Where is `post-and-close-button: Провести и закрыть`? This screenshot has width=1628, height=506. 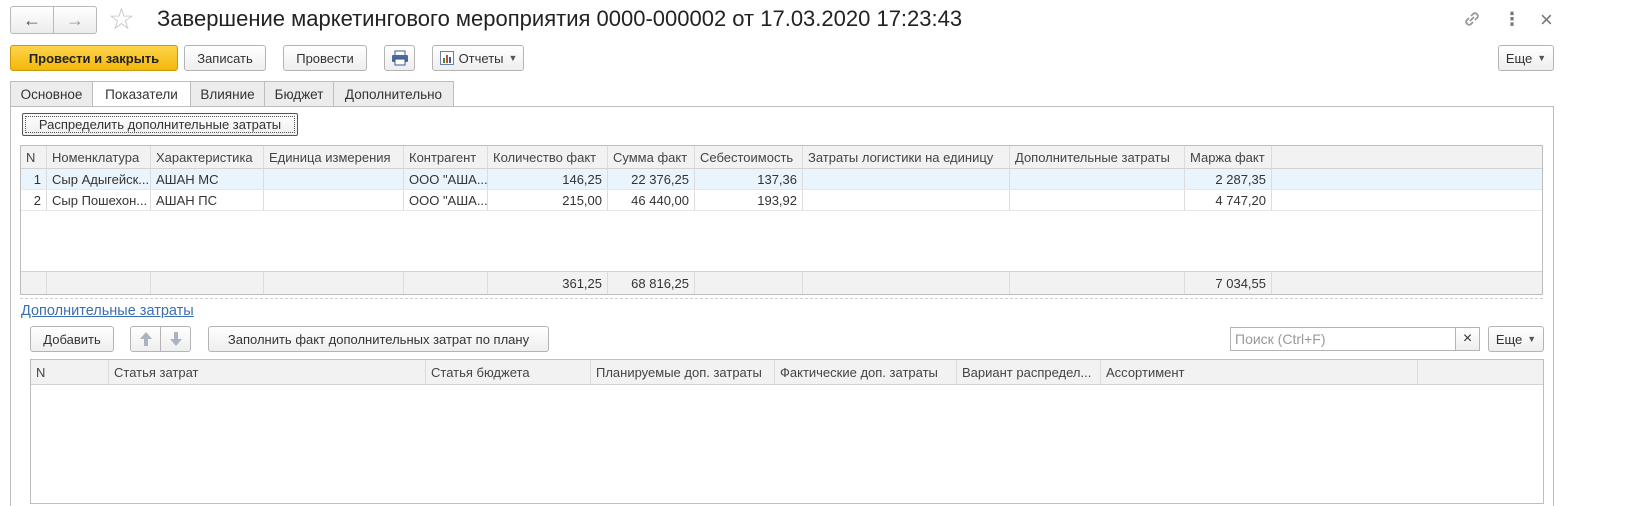
post-and-close-button: Провести и закрыть is located at coordinates (94, 58).